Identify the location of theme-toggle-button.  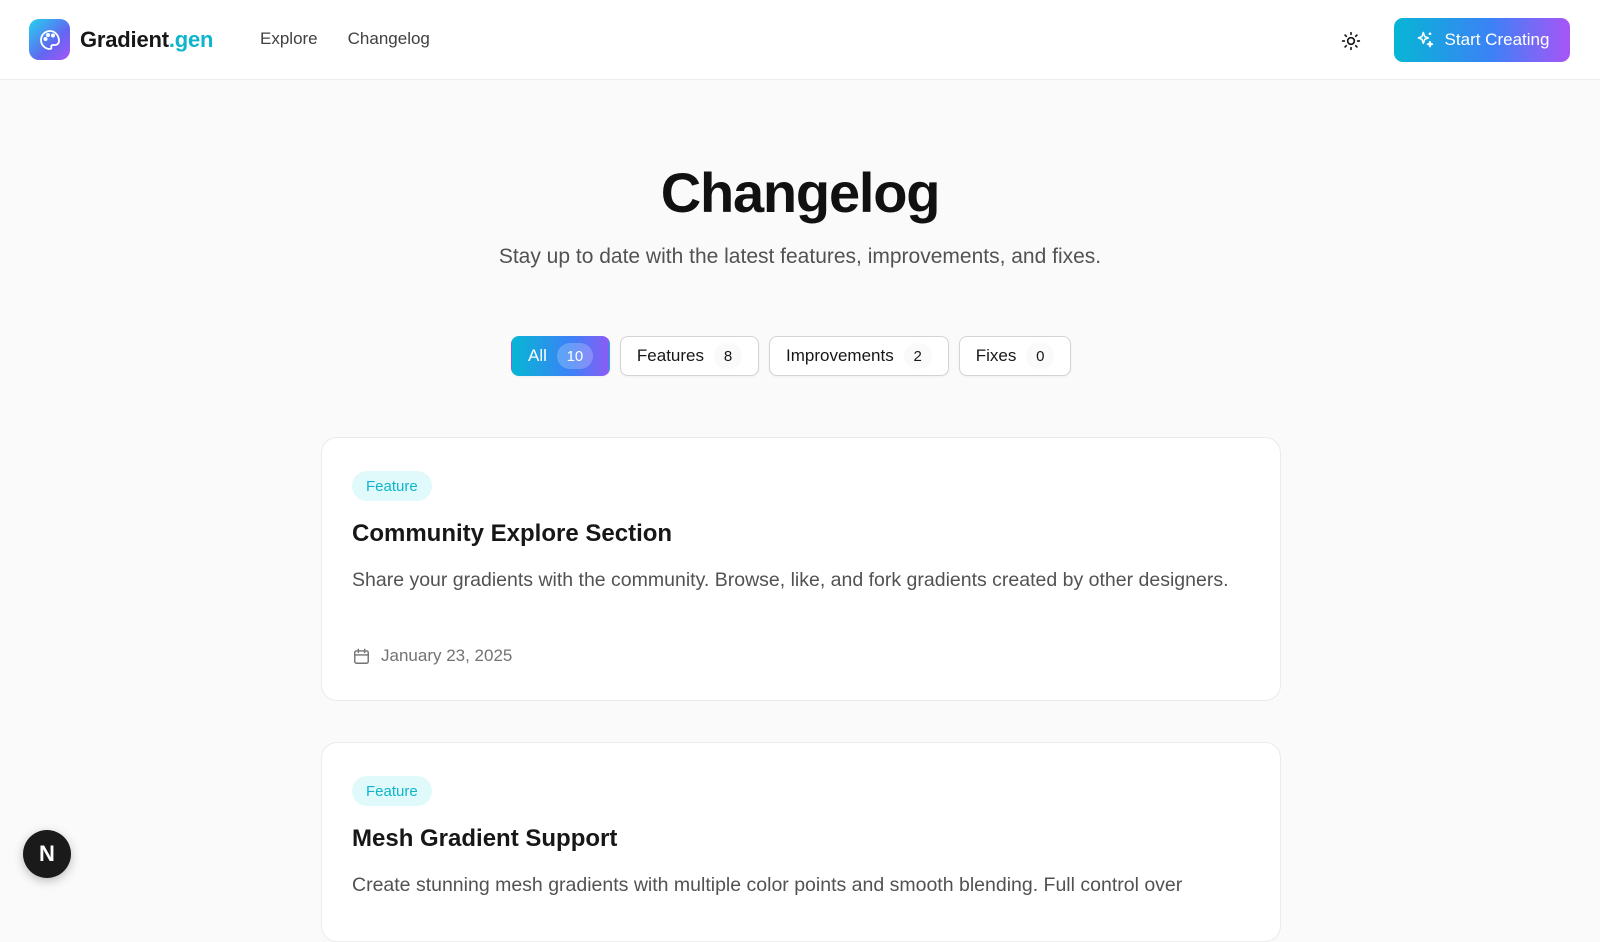
(1351, 41).